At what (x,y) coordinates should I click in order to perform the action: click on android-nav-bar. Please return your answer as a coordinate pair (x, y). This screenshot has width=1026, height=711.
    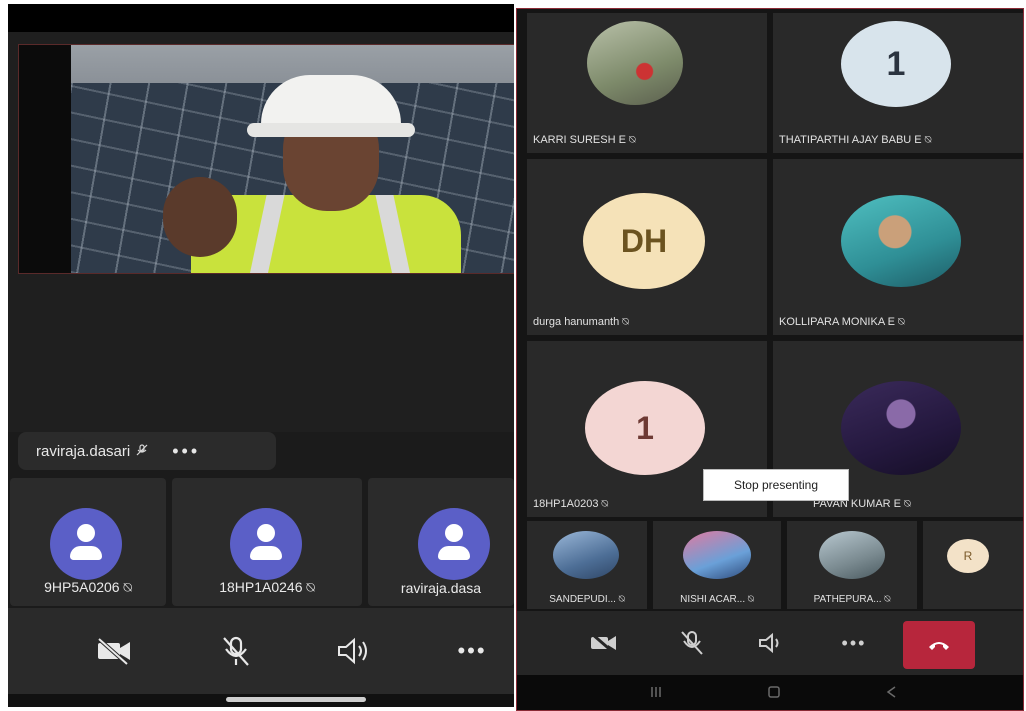
    Looking at the image, I should click on (770, 692).